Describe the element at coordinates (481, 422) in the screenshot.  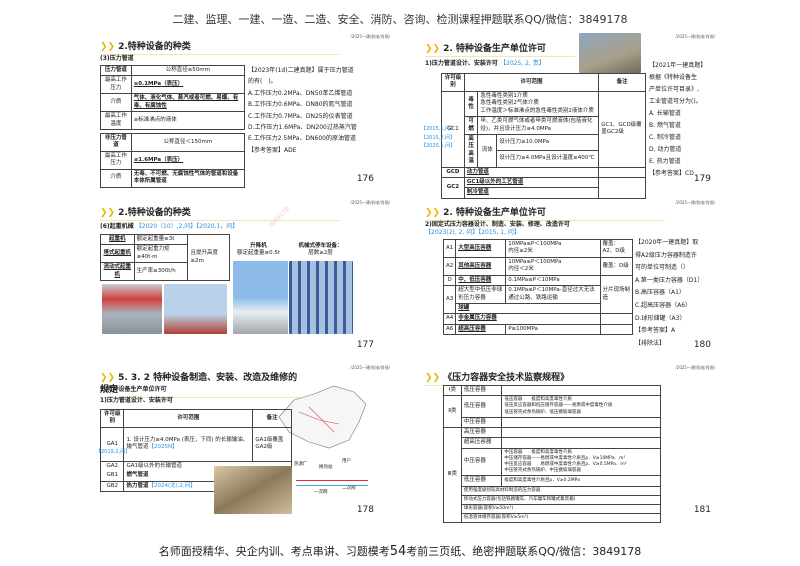
I see `cell: 中压容器` at that location.